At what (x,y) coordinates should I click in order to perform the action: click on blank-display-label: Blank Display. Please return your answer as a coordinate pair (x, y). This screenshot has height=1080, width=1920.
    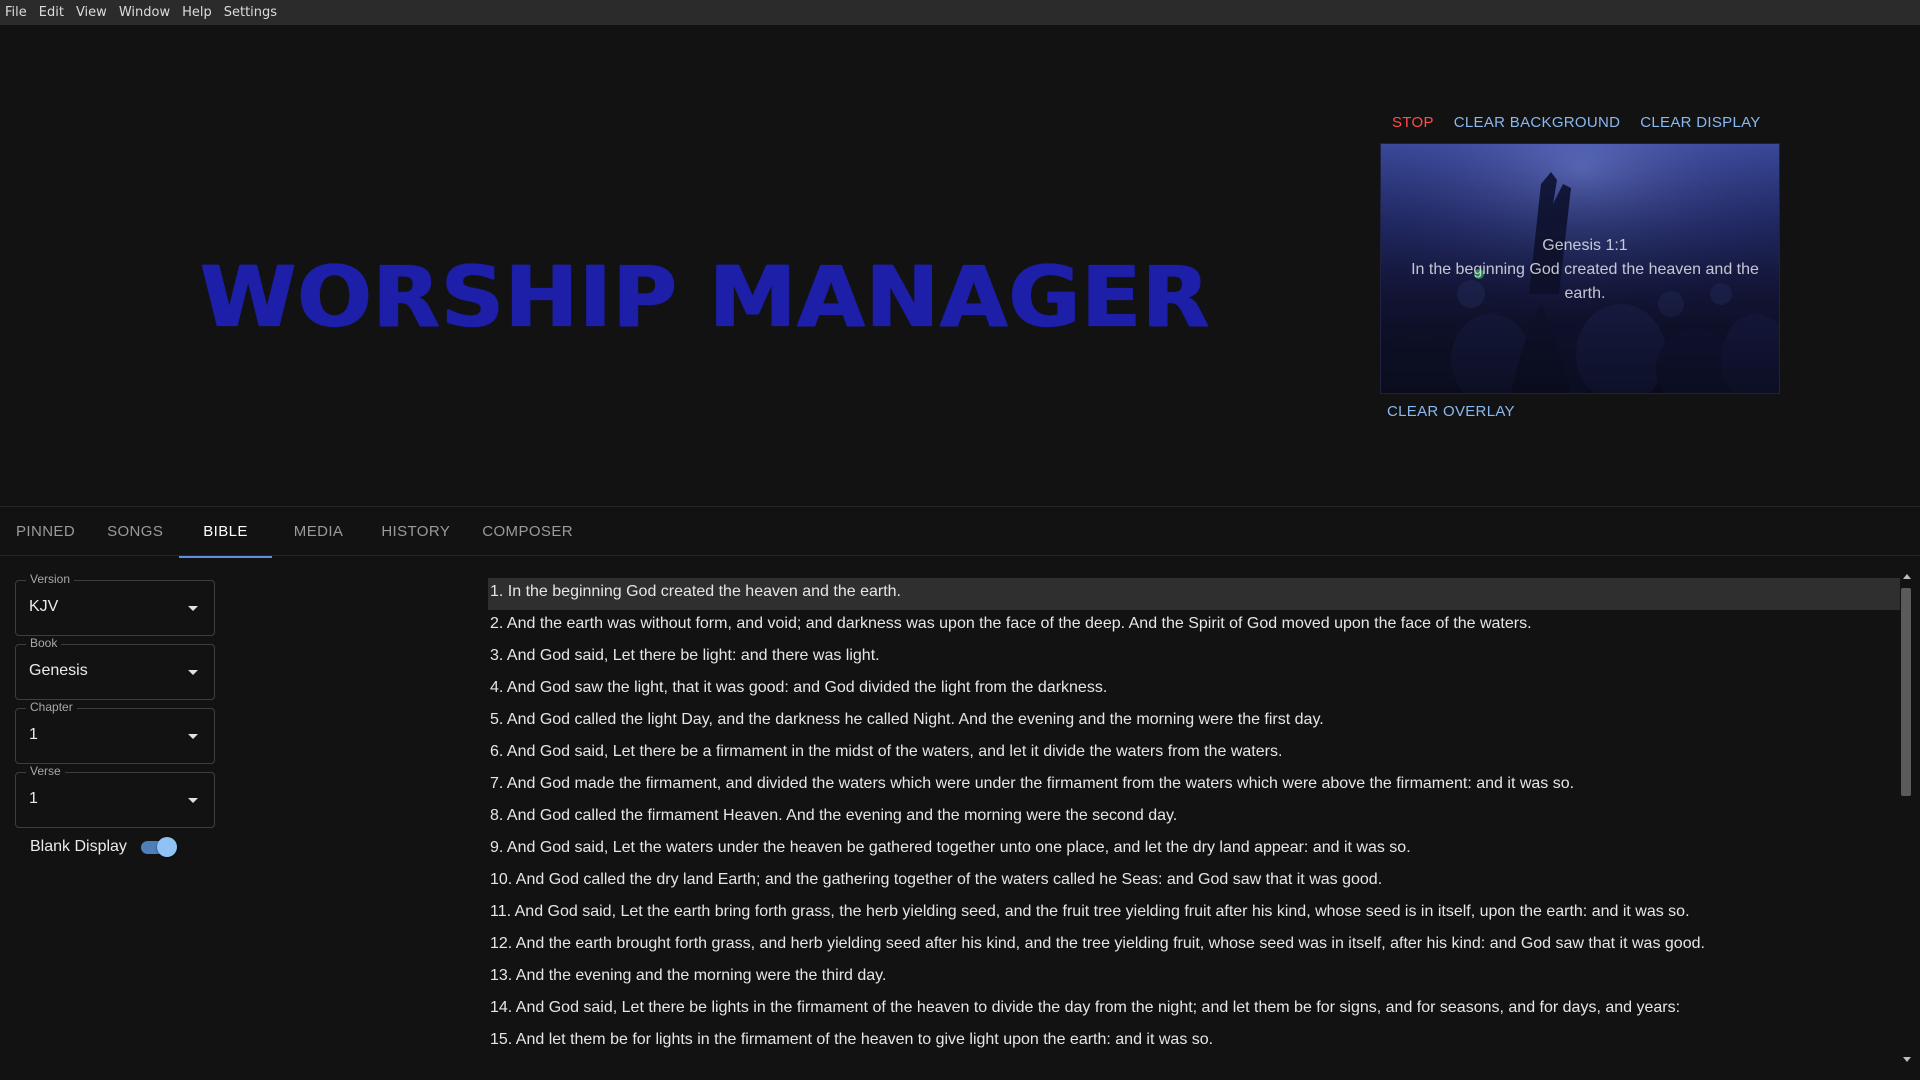
    Looking at the image, I should click on (78, 846).